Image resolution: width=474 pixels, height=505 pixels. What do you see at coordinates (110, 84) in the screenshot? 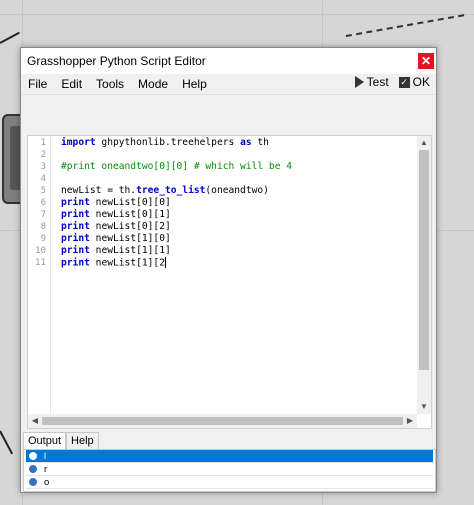
I see `menu-tools: Tools` at bounding box center [110, 84].